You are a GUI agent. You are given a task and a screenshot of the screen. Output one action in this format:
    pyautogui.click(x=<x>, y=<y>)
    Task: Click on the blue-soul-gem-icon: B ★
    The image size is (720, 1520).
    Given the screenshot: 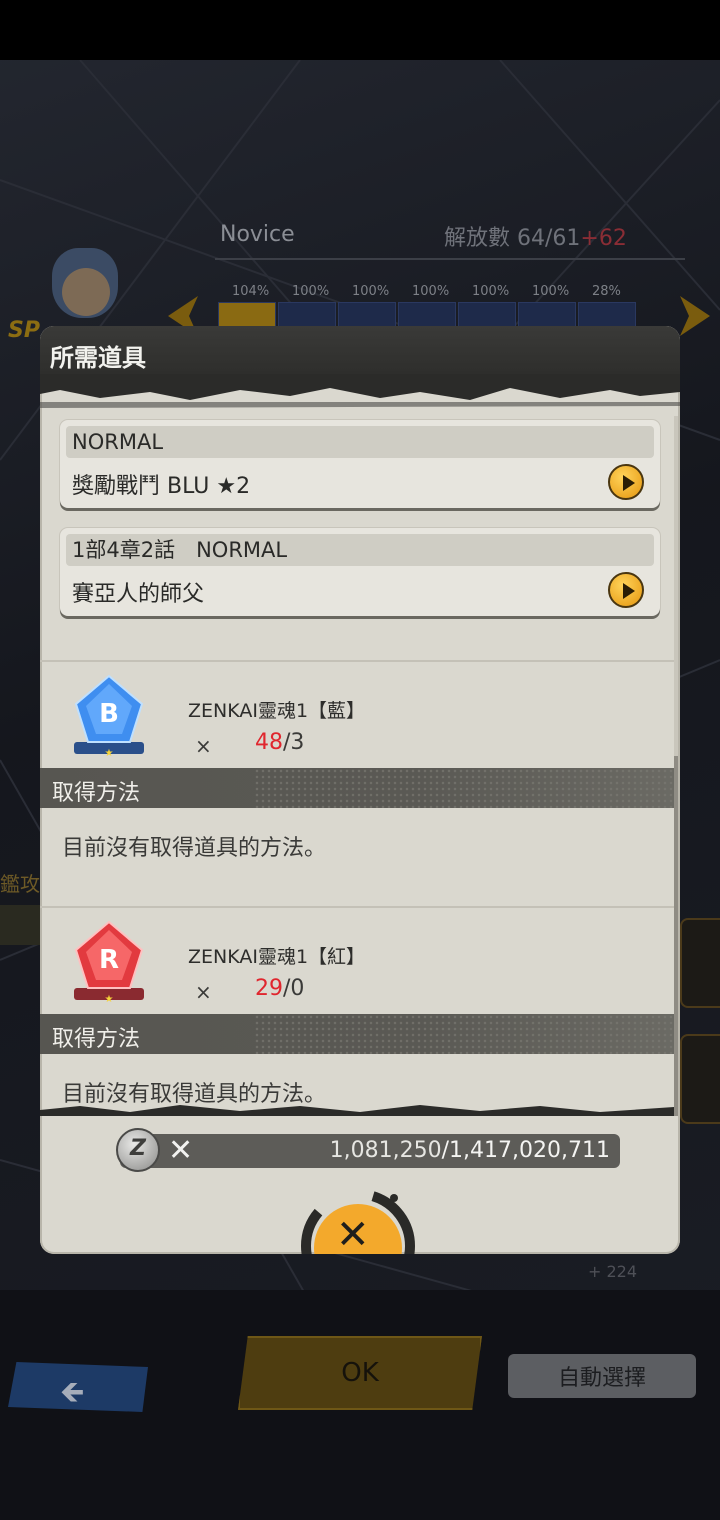 What is the action you would take?
    pyautogui.click(x=109, y=716)
    